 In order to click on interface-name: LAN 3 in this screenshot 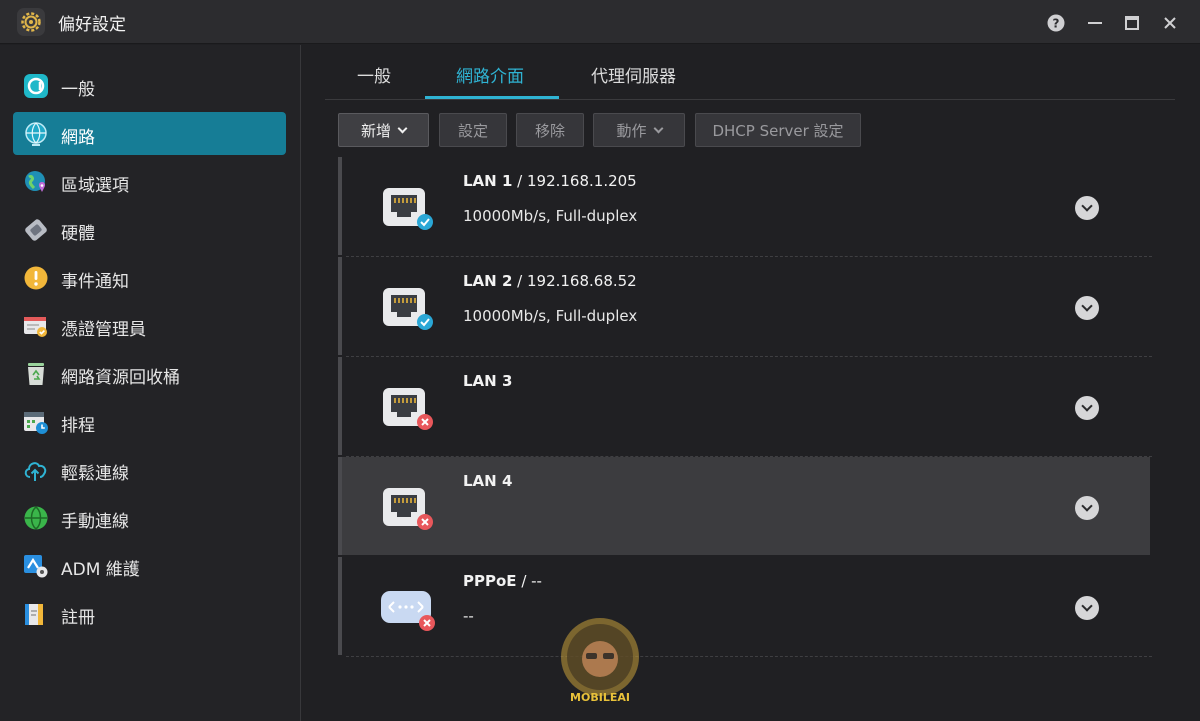, I will do `click(488, 381)`.